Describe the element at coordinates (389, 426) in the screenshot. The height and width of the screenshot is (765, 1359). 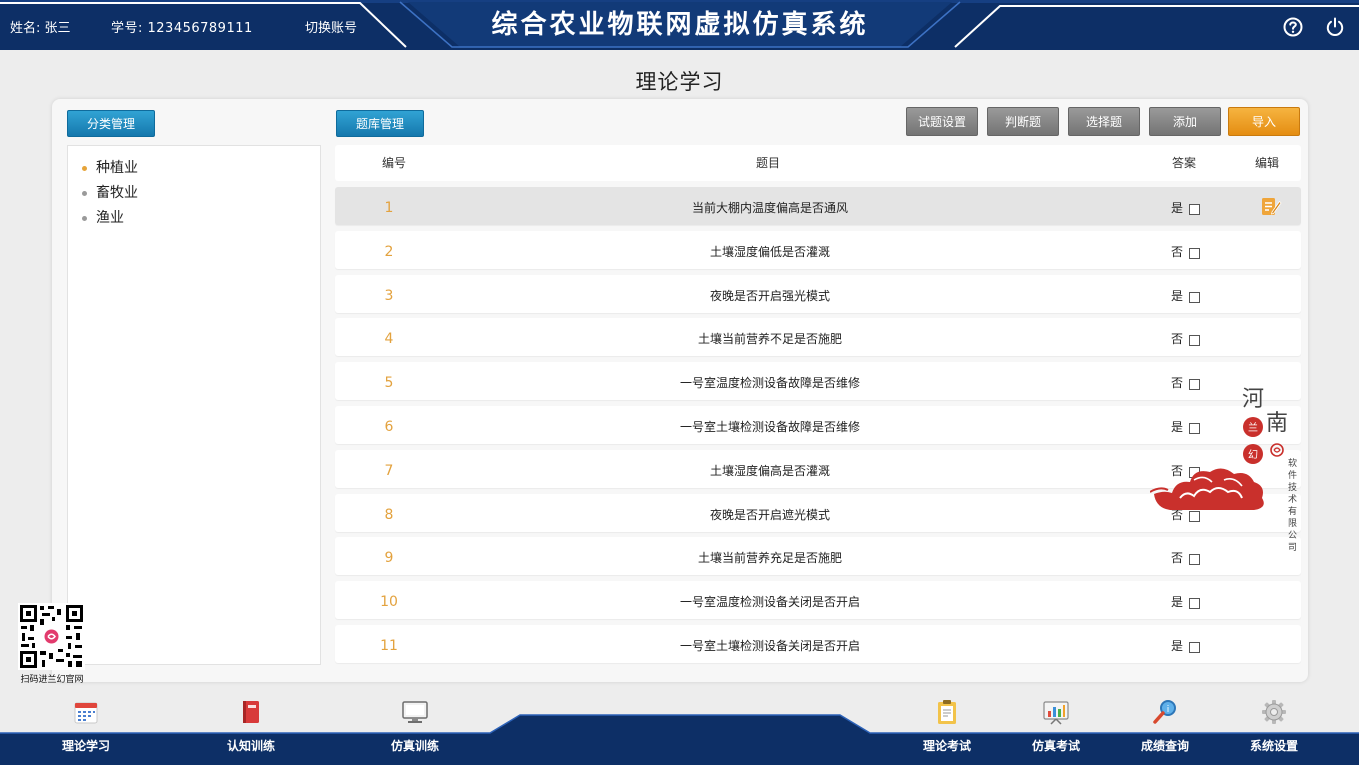
I see `row-number: 6` at that location.